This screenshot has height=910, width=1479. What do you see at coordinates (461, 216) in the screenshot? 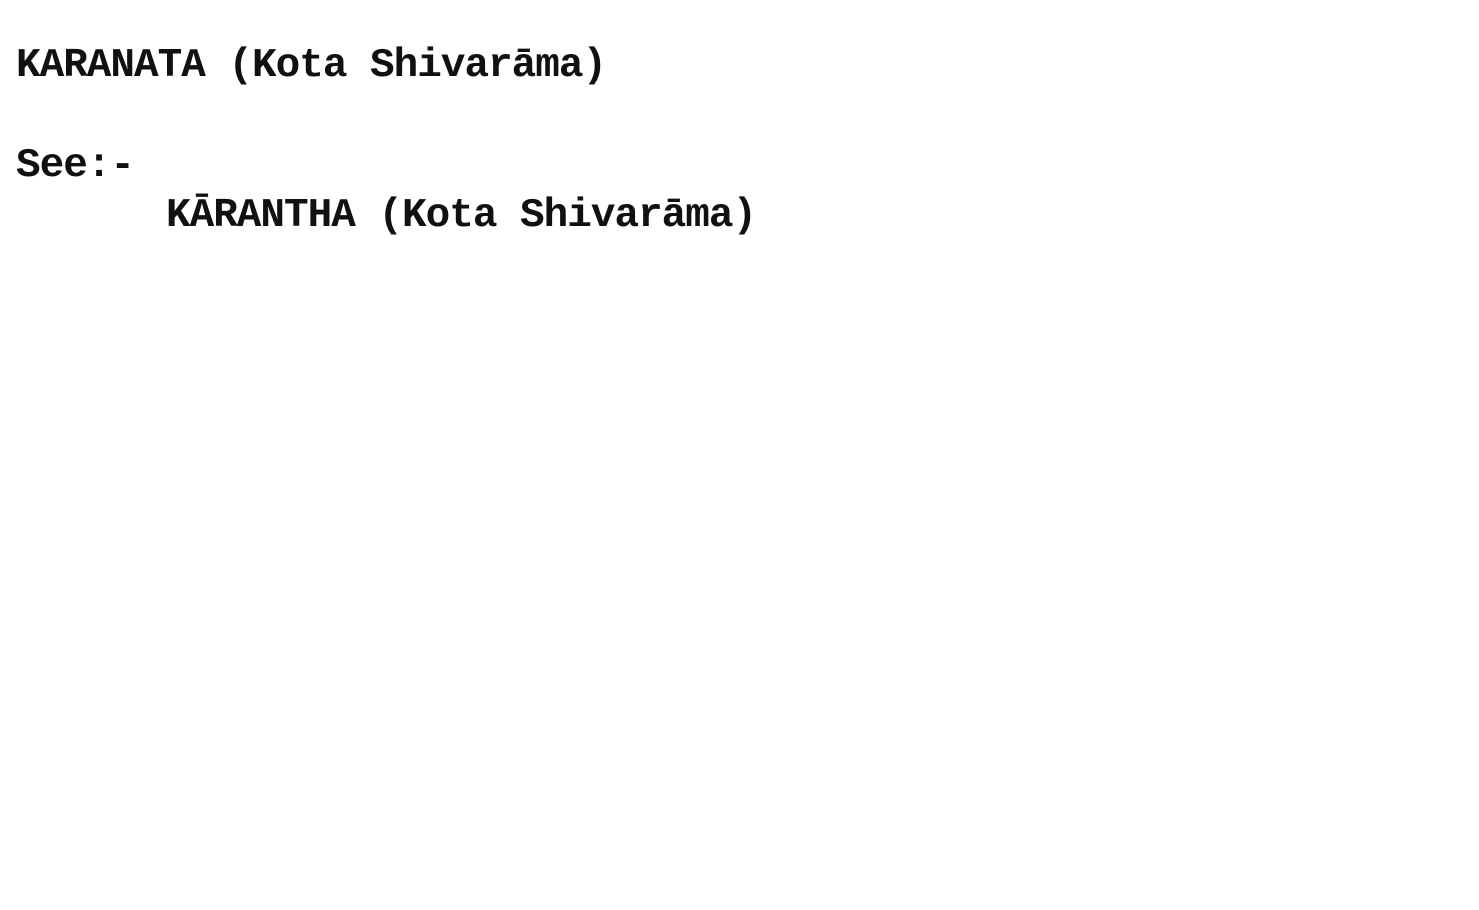
I see `see-reference: KĀRANTHA (Kota Shivarāma)` at bounding box center [461, 216].